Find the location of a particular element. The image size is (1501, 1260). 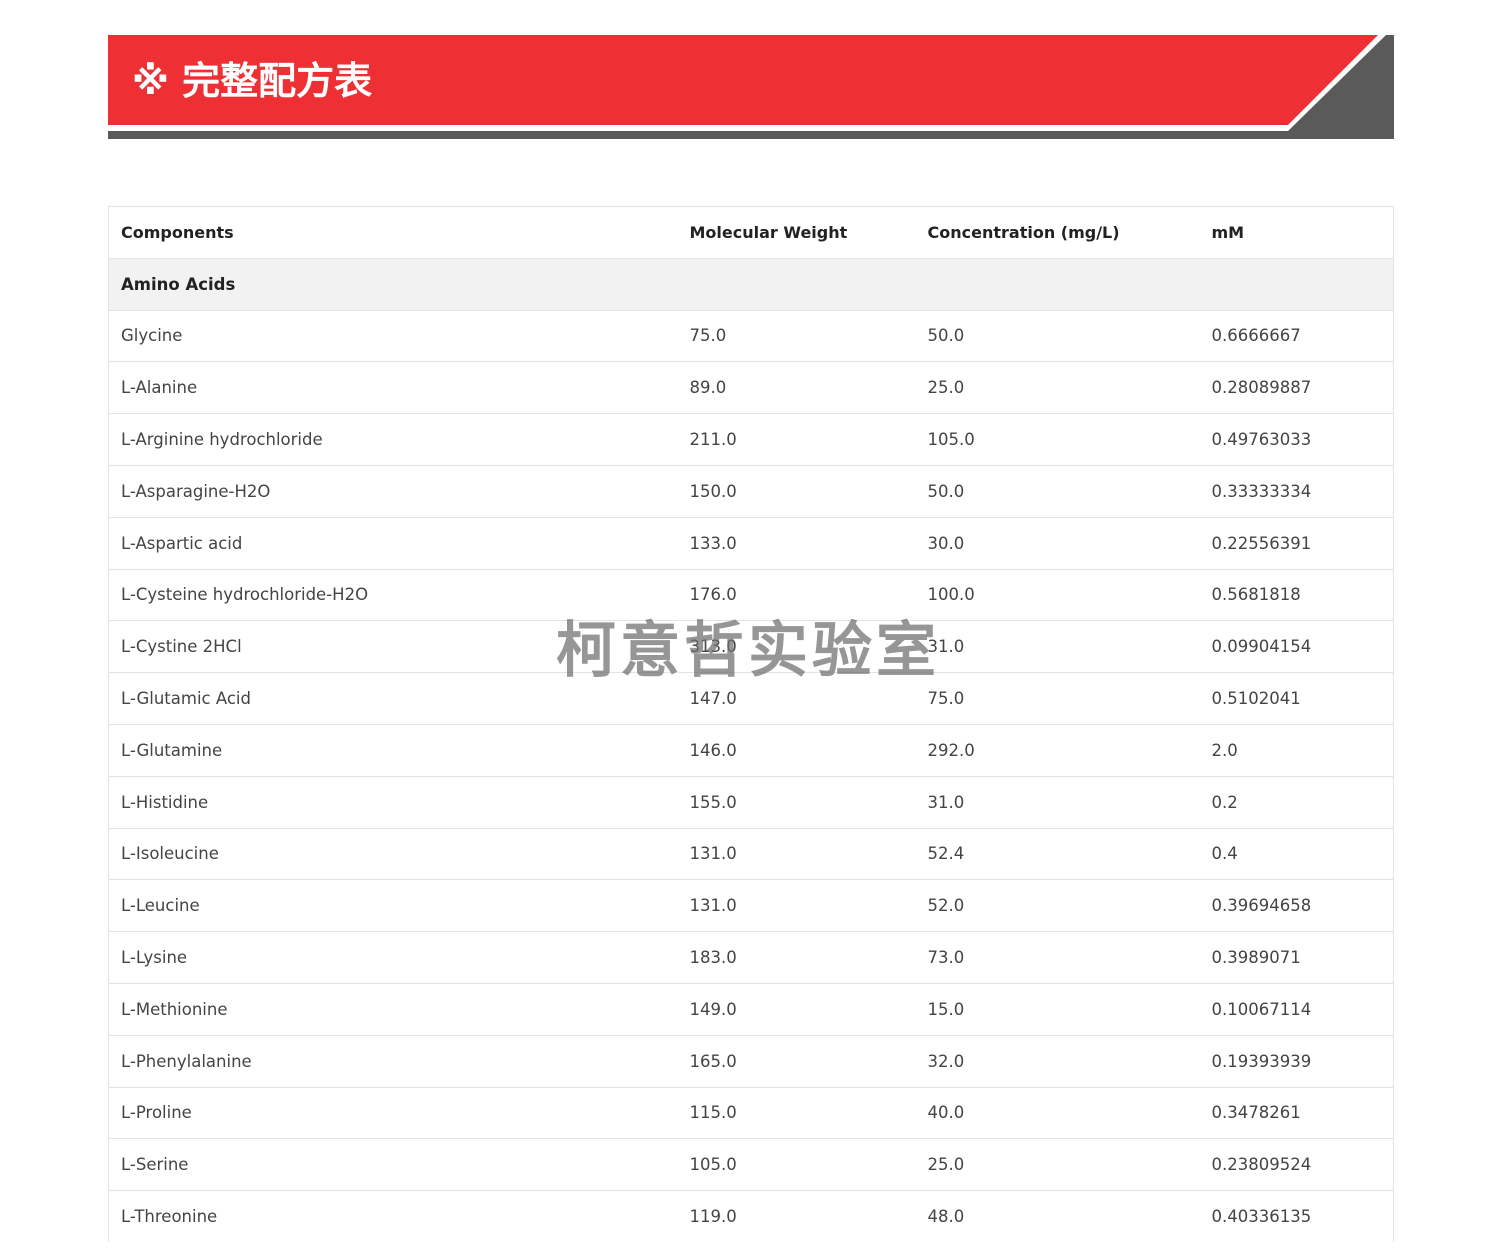

cell-molecular-weight: 150.0 is located at coordinates (796, 491).